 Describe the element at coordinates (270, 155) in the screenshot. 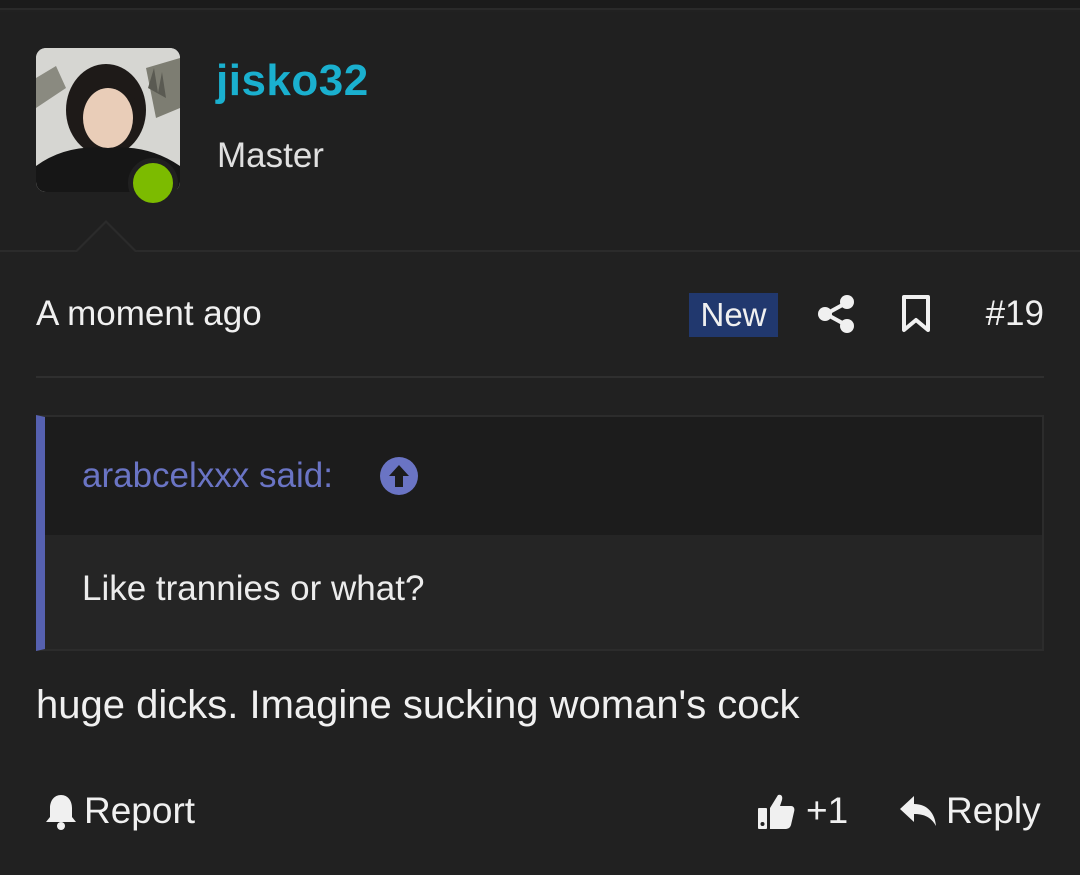

I see `user-title: Master` at that location.